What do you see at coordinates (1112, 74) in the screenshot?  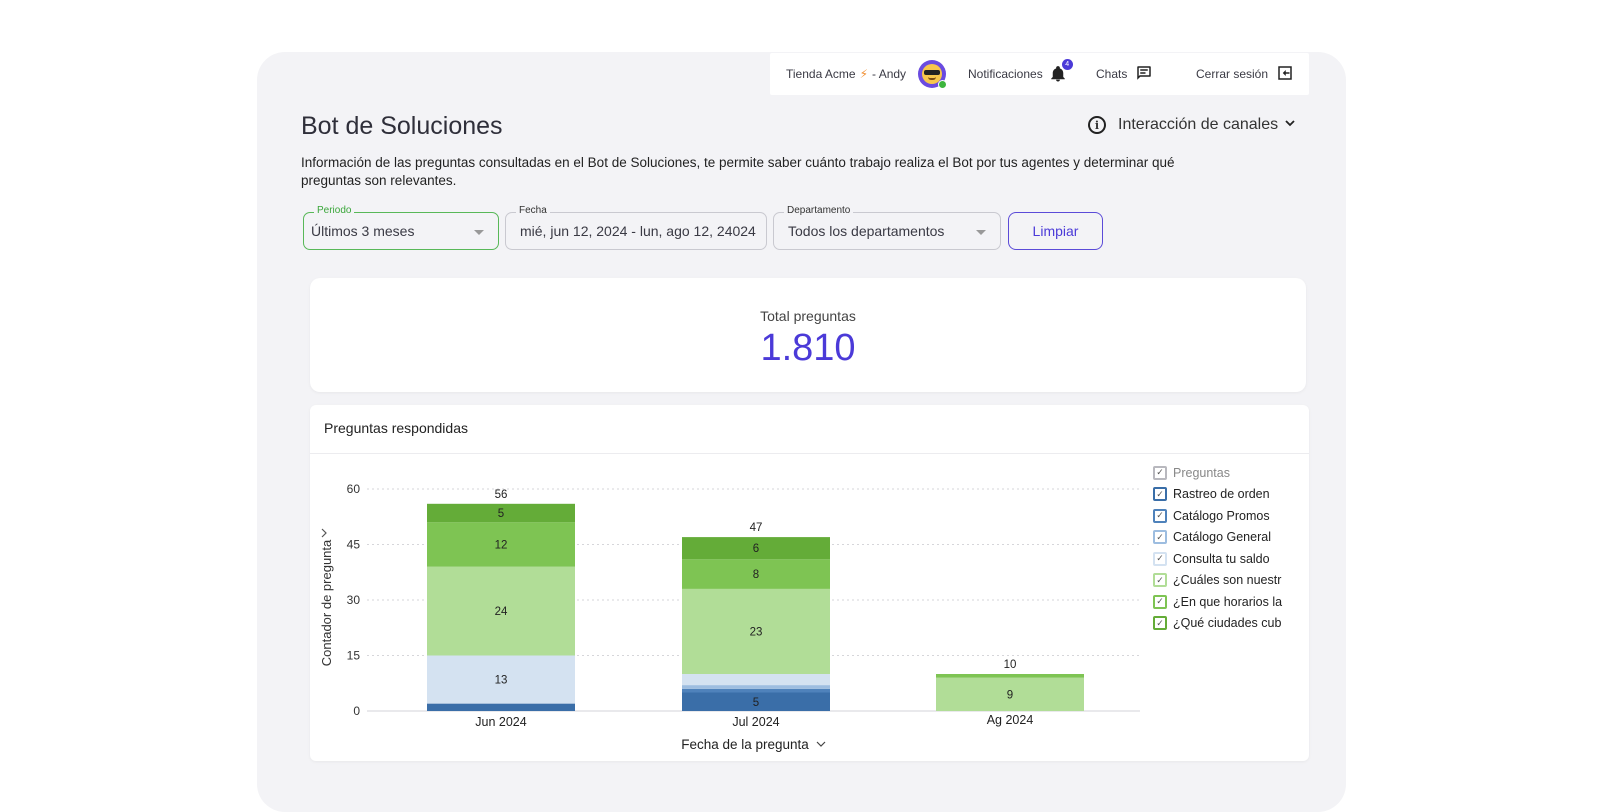 I see `chats-label: Chats` at bounding box center [1112, 74].